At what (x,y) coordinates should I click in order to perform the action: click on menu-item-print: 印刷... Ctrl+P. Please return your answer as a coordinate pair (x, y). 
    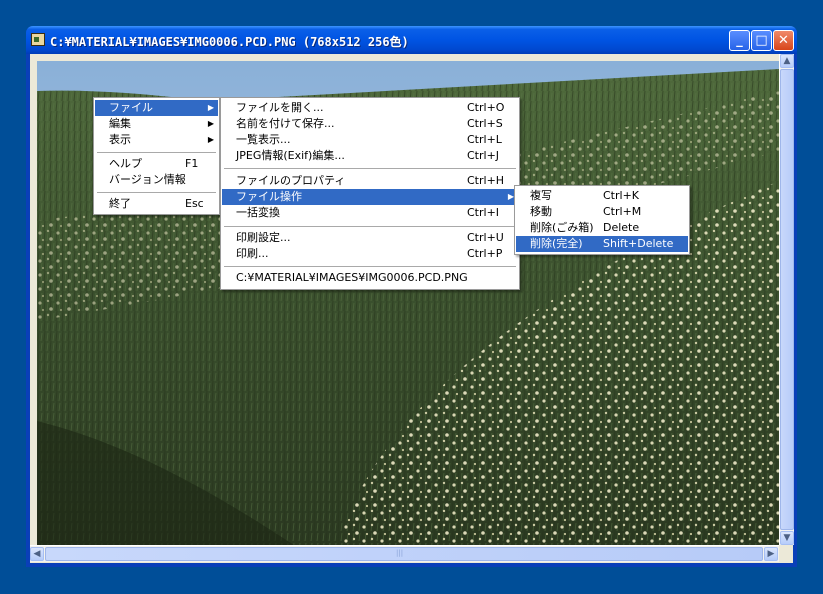
    Looking at the image, I should click on (370, 254).